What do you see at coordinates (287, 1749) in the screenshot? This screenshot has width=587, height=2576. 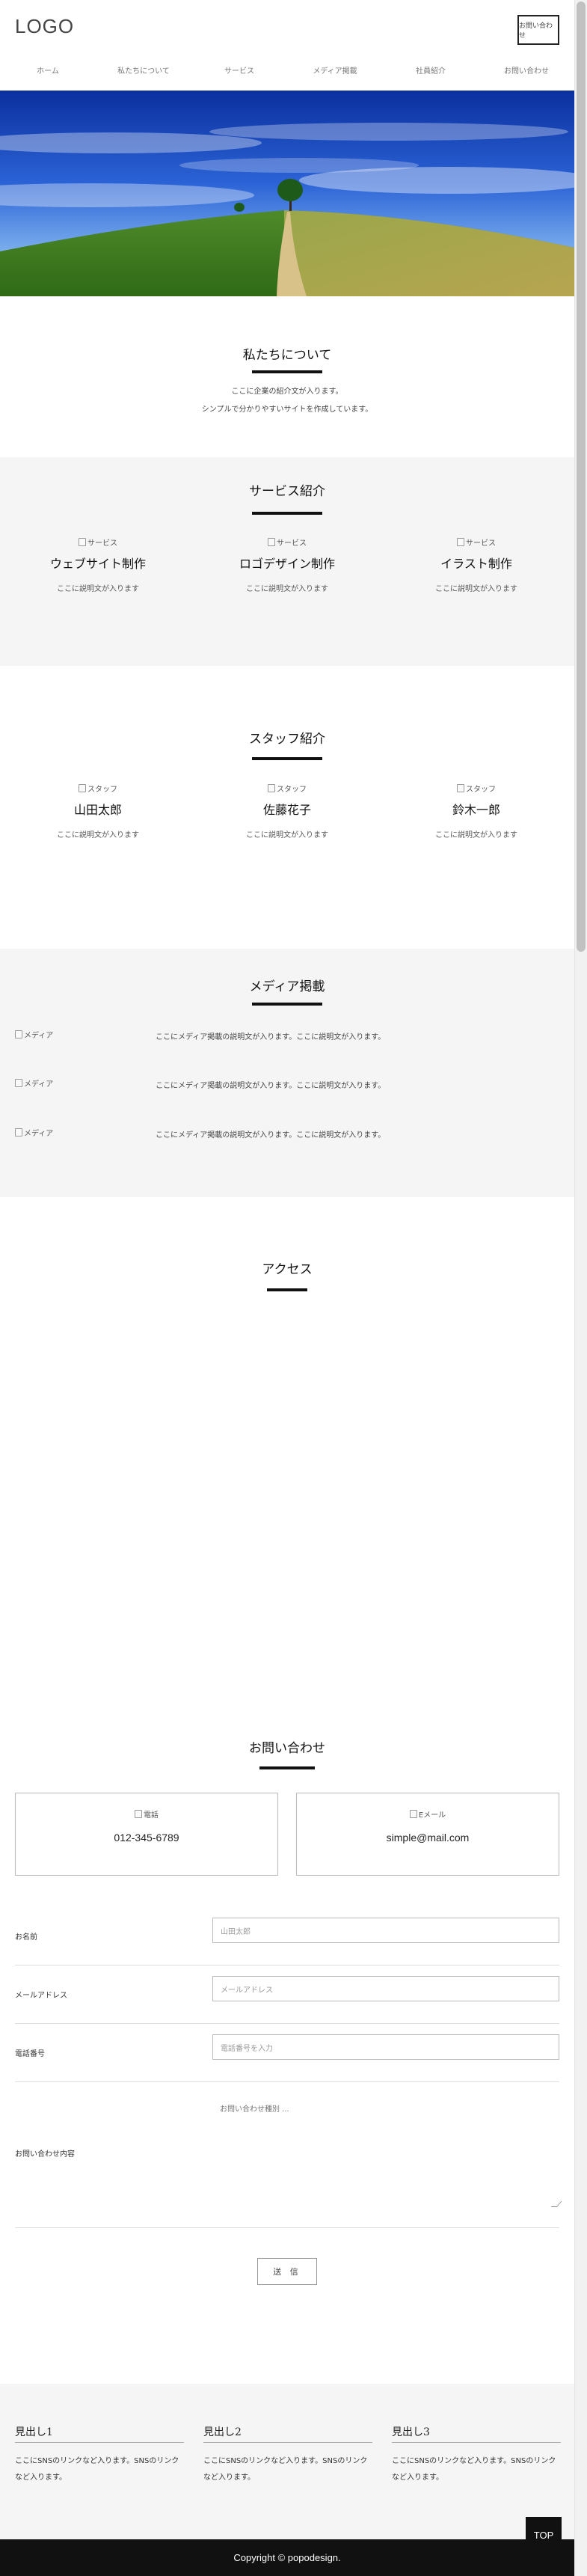 I see `contact-title: お問い合わせ` at bounding box center [287, 1749].